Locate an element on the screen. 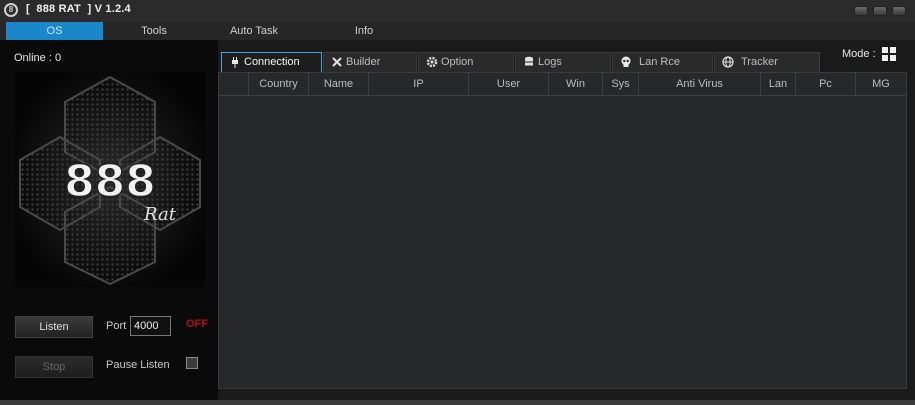 Image resolution: width=915 pixels, height=405 pixels. windows-icon is located at coordinates (889, 54).